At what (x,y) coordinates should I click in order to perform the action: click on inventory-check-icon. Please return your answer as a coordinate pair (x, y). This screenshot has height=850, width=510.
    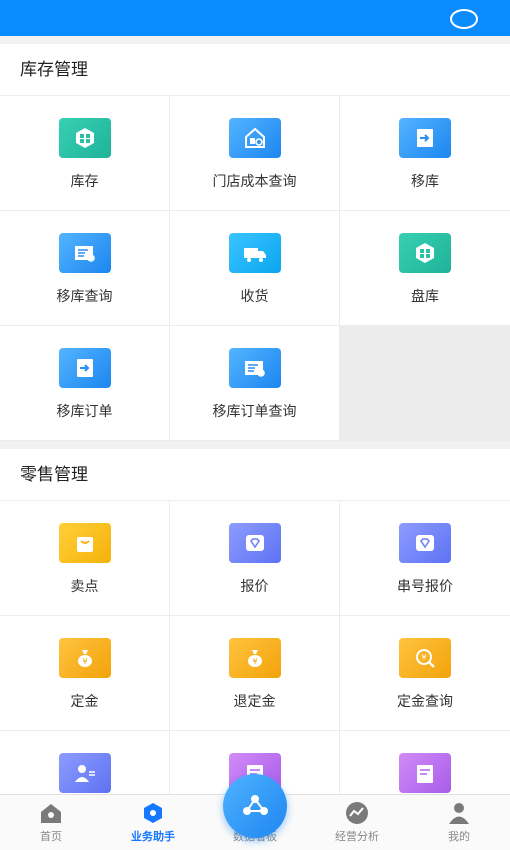
    Looking at the image, I should click on (425, 253).